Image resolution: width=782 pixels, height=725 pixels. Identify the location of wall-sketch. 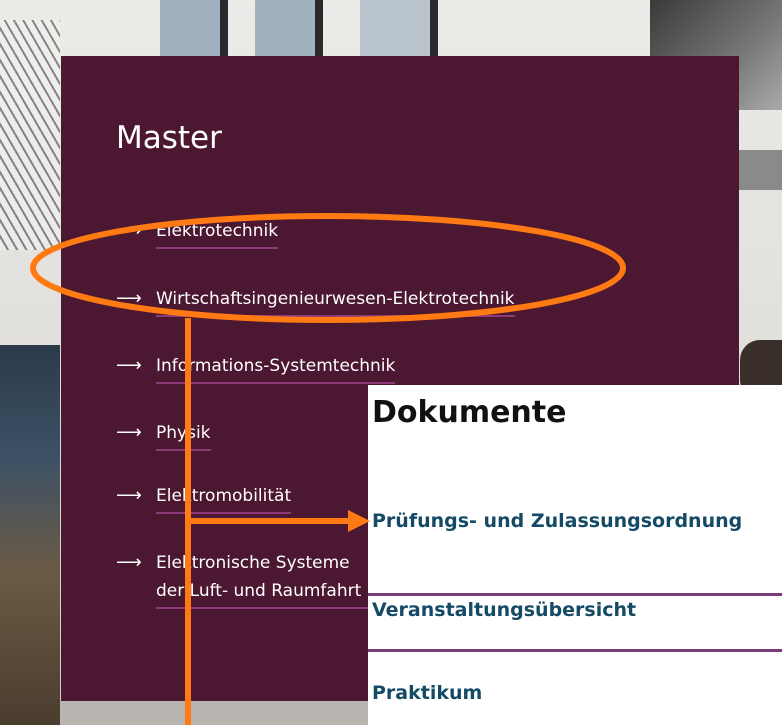
(30, 135).